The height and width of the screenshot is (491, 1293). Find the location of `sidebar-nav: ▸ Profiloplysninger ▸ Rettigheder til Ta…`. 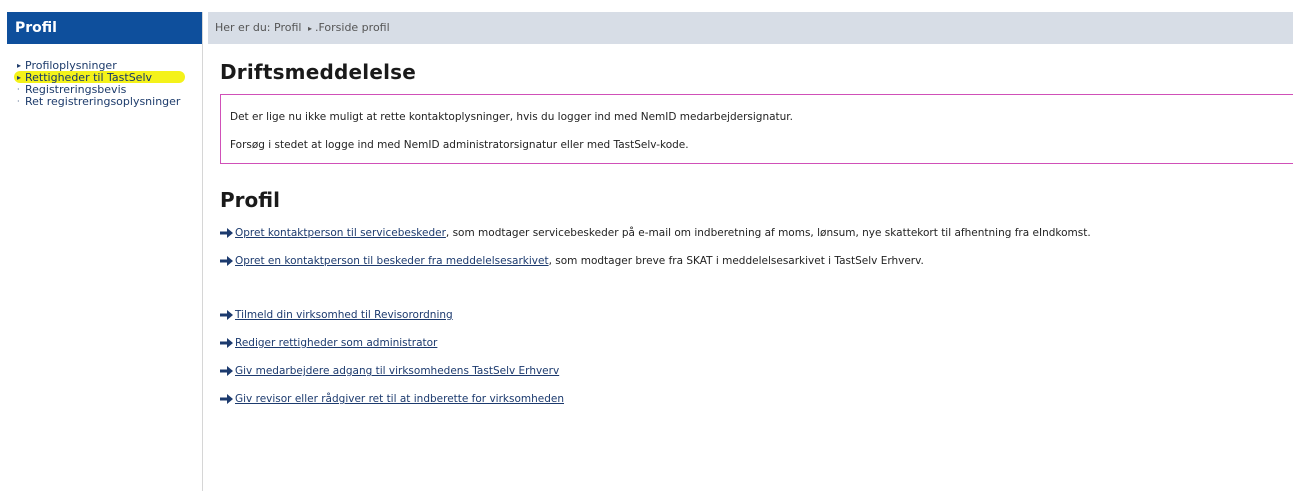

sidebar-nav: ▸ Profiloplysninger ▸ Rettigheder til Ta… is located at coordinates (104, 76).